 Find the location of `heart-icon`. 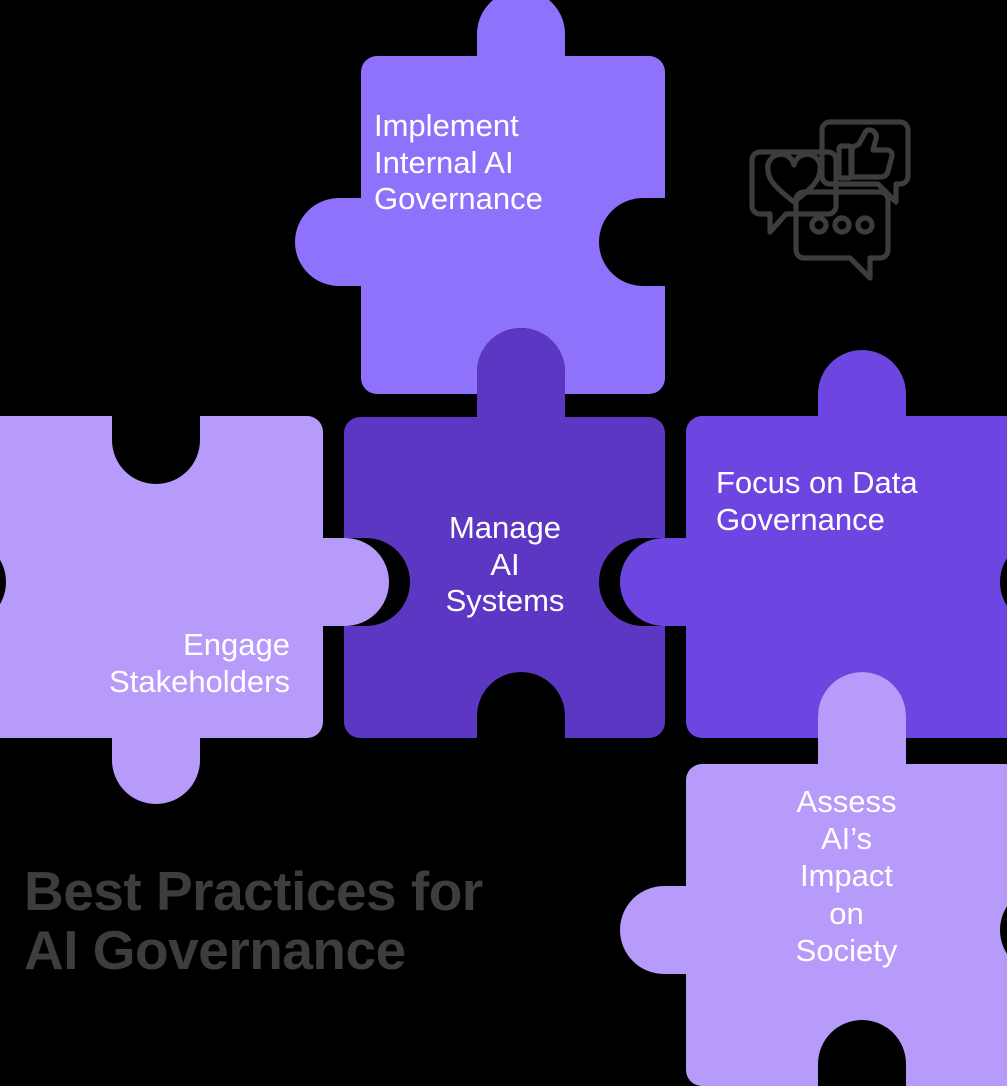

heart-icon is located at coordinates (794, 178).